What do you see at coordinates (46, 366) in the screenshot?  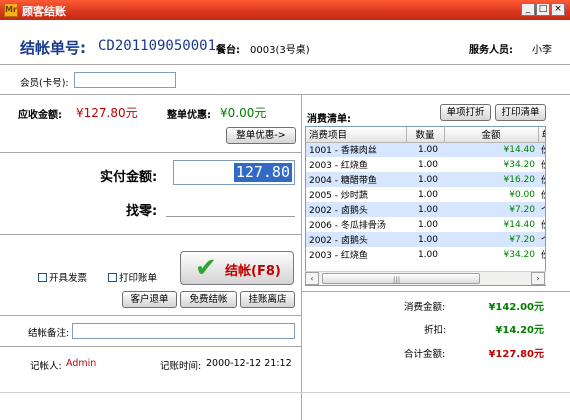 I see `recorder-label: 记帐人:` at bounding box center [46, 366].